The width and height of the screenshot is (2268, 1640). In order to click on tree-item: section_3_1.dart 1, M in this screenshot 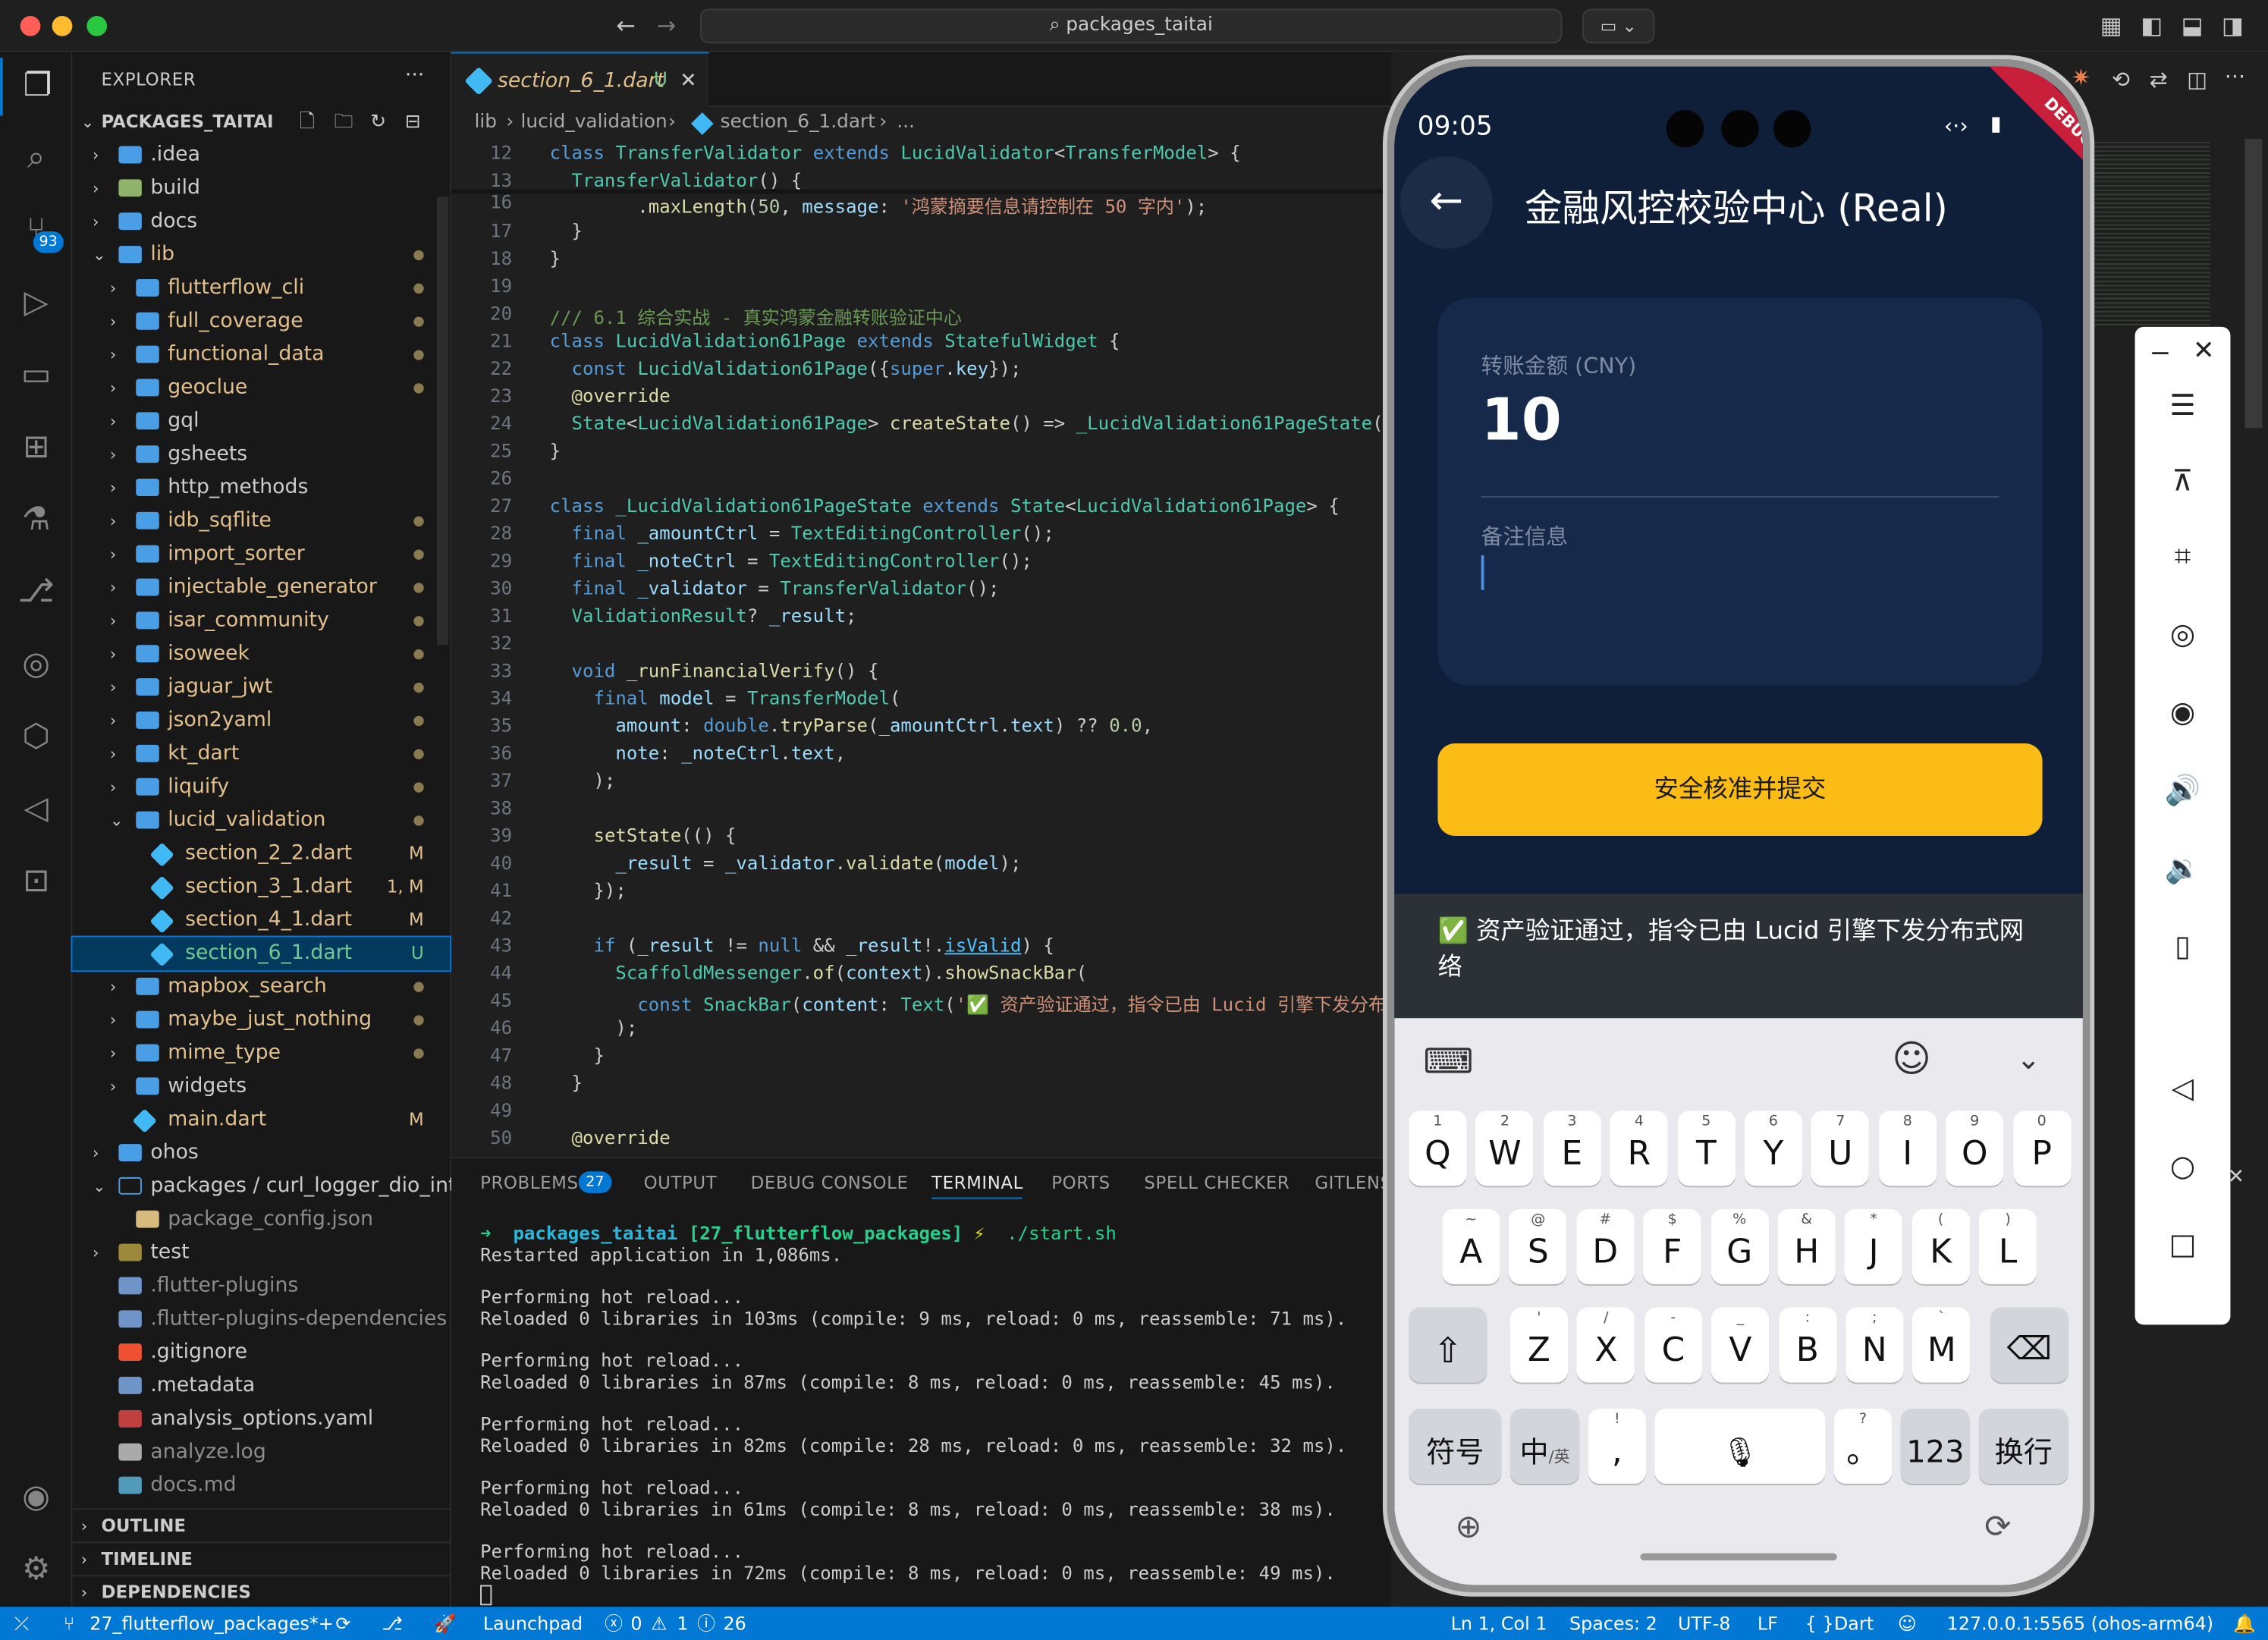, I will do `click(261, 888)`.